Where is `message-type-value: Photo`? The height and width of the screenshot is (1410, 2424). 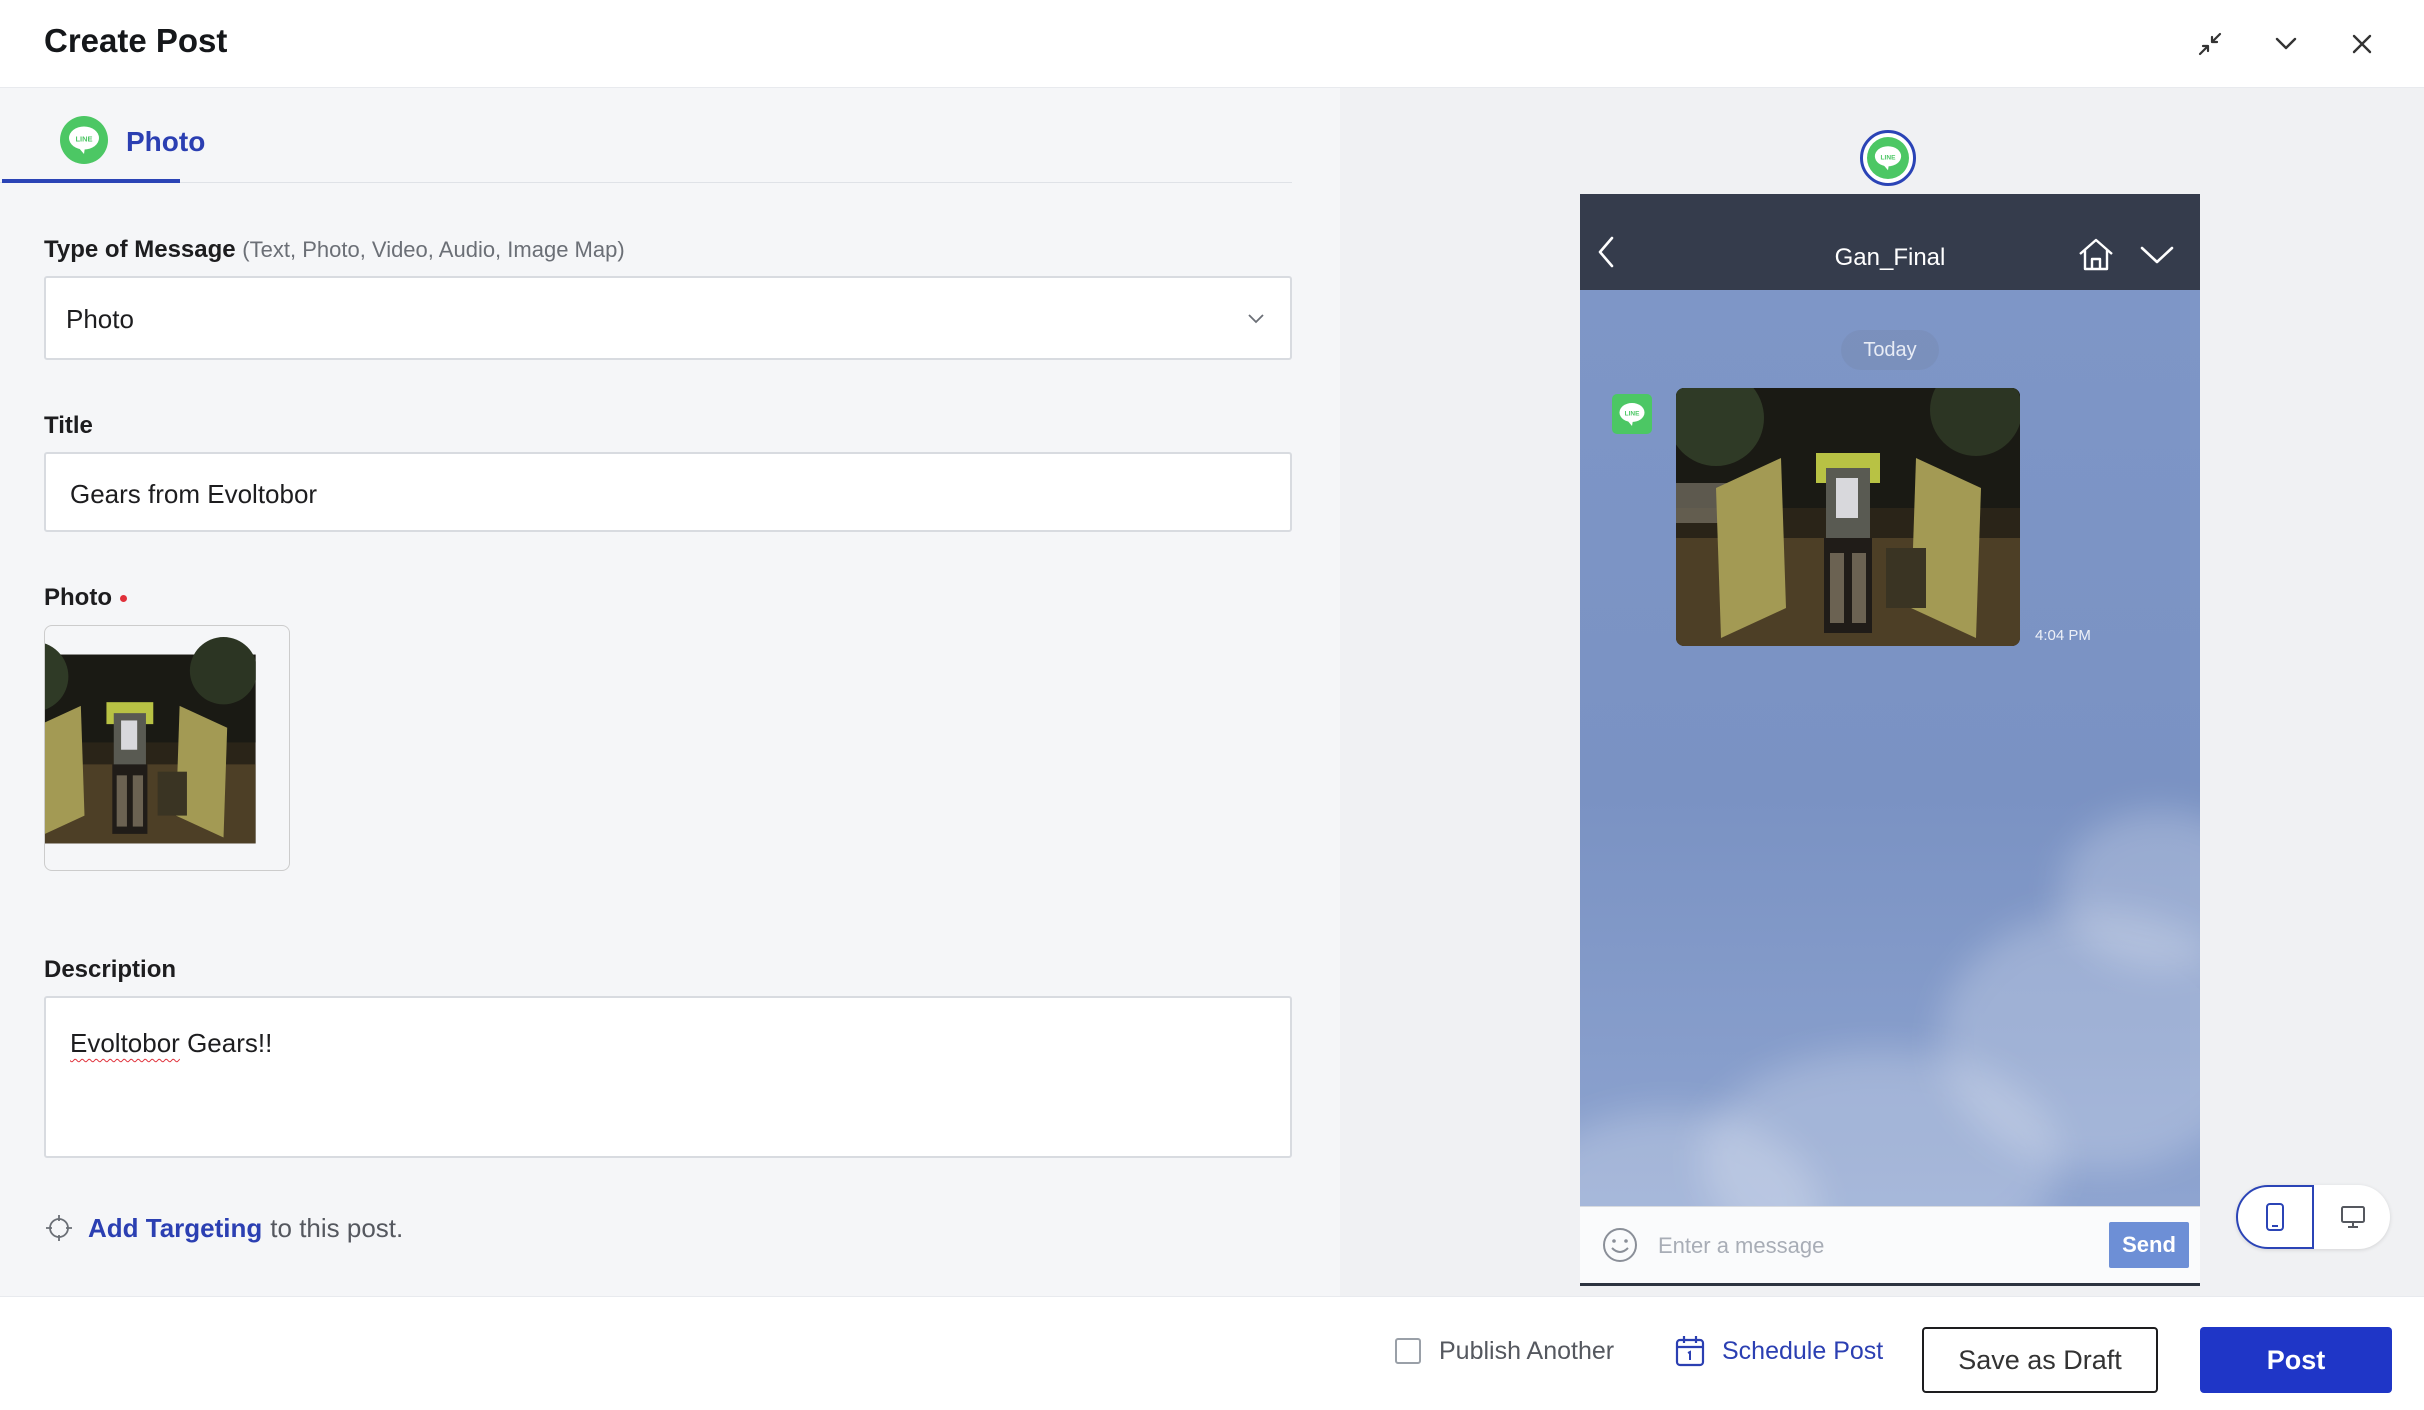
message-type-value: Photo is located at coordinates (100, 319).